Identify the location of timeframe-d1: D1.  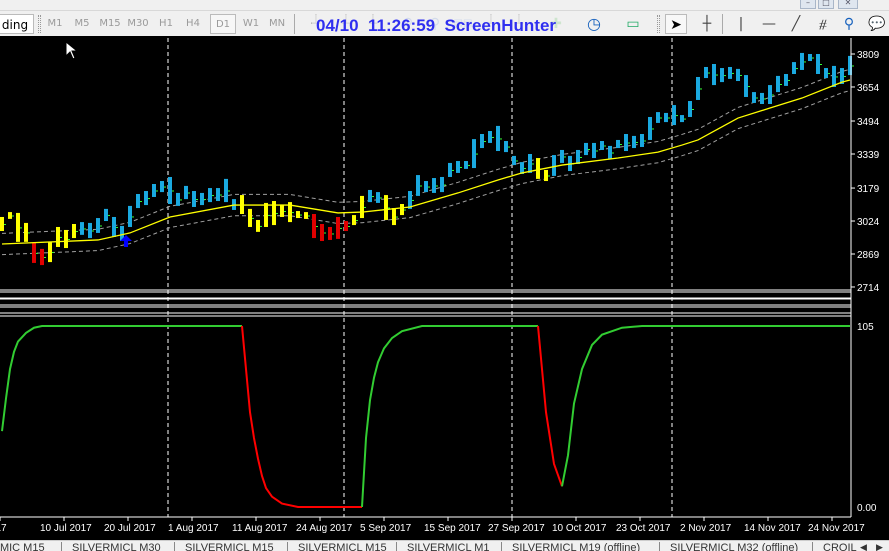
(223, 24).